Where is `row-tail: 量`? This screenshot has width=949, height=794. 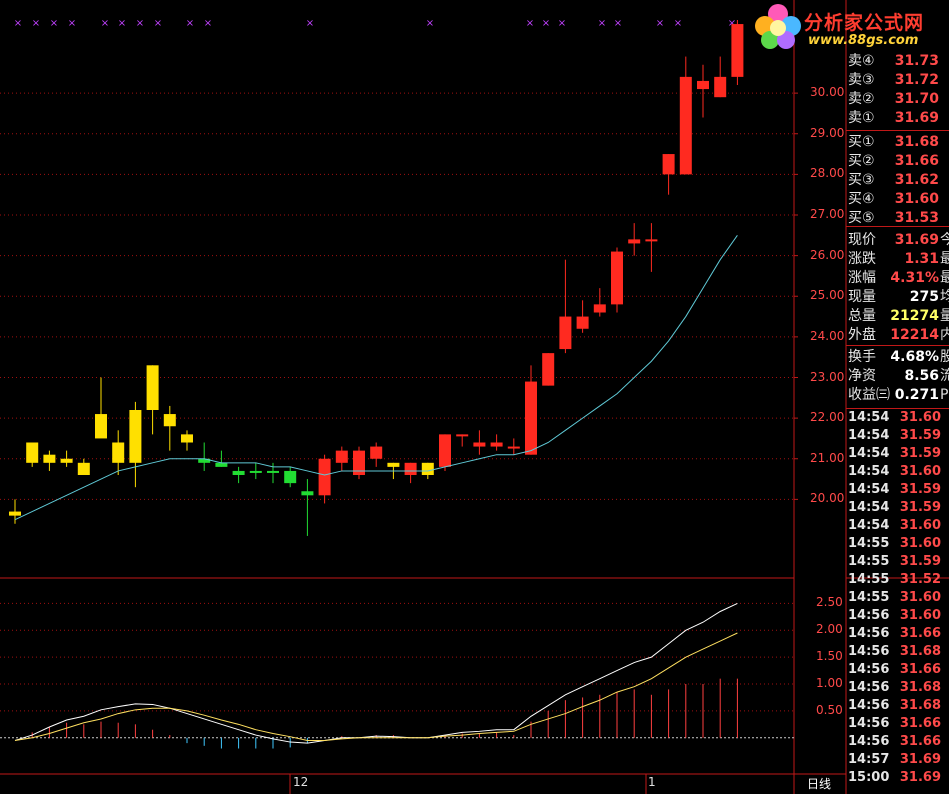 row-tail: 量 is located at coordinates (944, 316).